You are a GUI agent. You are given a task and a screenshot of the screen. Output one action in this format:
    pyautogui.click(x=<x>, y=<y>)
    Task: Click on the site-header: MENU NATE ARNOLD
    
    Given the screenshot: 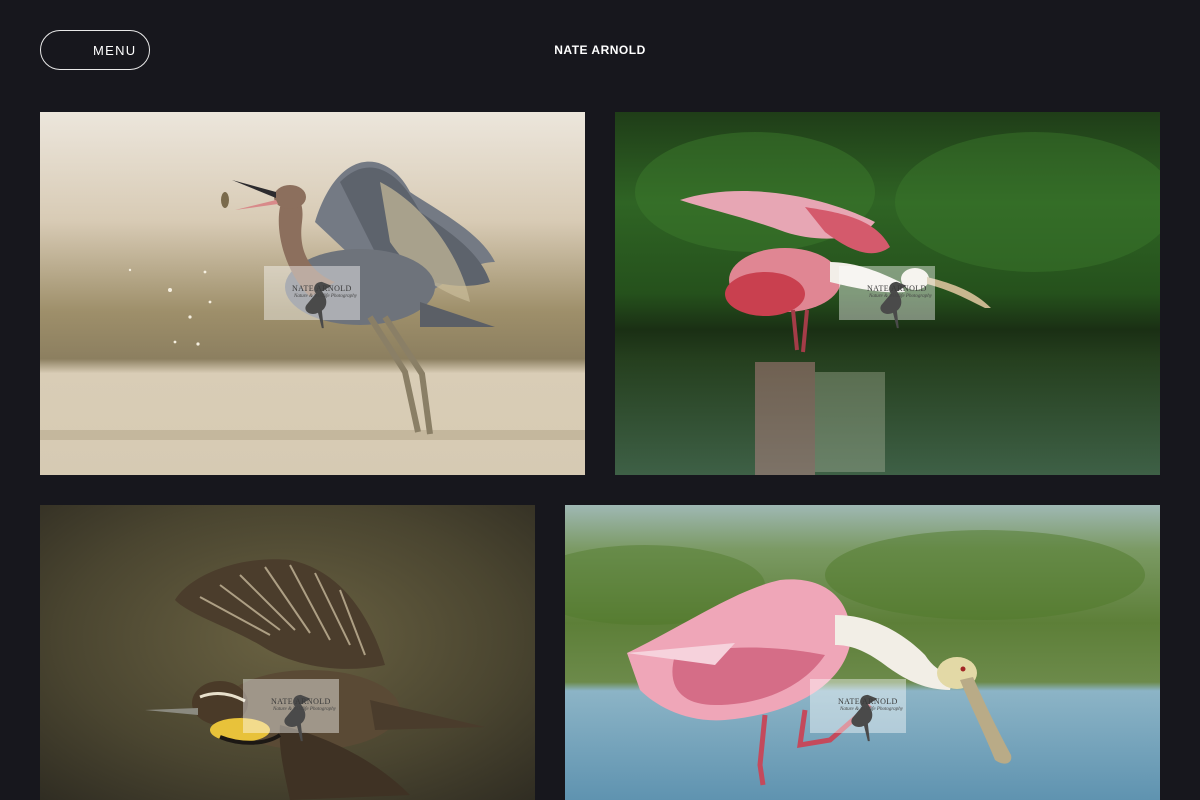 What is the action you would take?
    pyautogui.click(x=600, y=50)
    